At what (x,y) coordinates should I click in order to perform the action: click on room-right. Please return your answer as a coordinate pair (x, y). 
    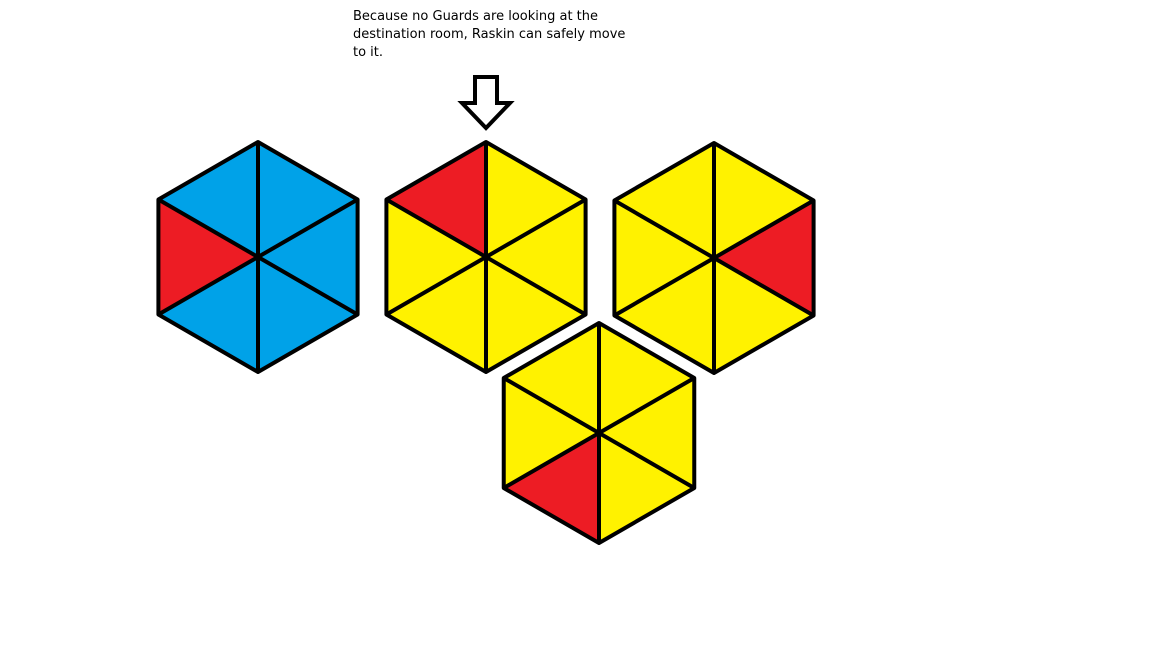
    Looking at the image, I should click on (714, 258).